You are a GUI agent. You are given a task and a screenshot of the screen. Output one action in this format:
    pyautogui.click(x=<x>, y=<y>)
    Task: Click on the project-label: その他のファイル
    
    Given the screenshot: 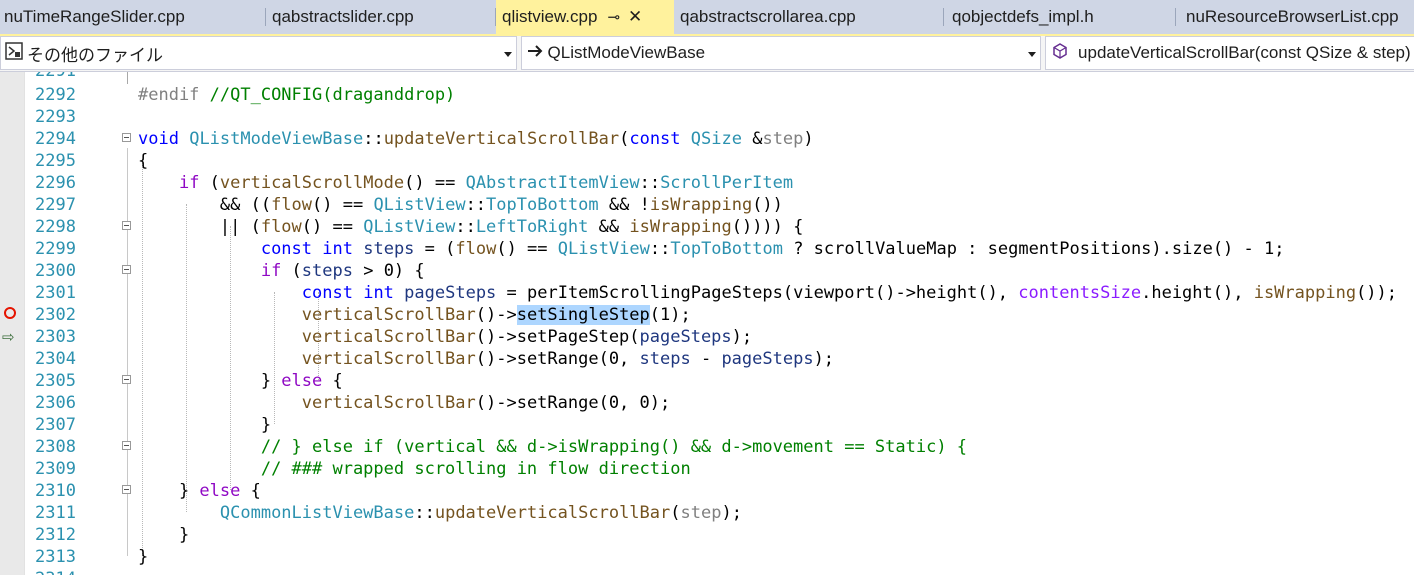 What is the action you would take?
    pyautogui.click(x=95, y=55)
    